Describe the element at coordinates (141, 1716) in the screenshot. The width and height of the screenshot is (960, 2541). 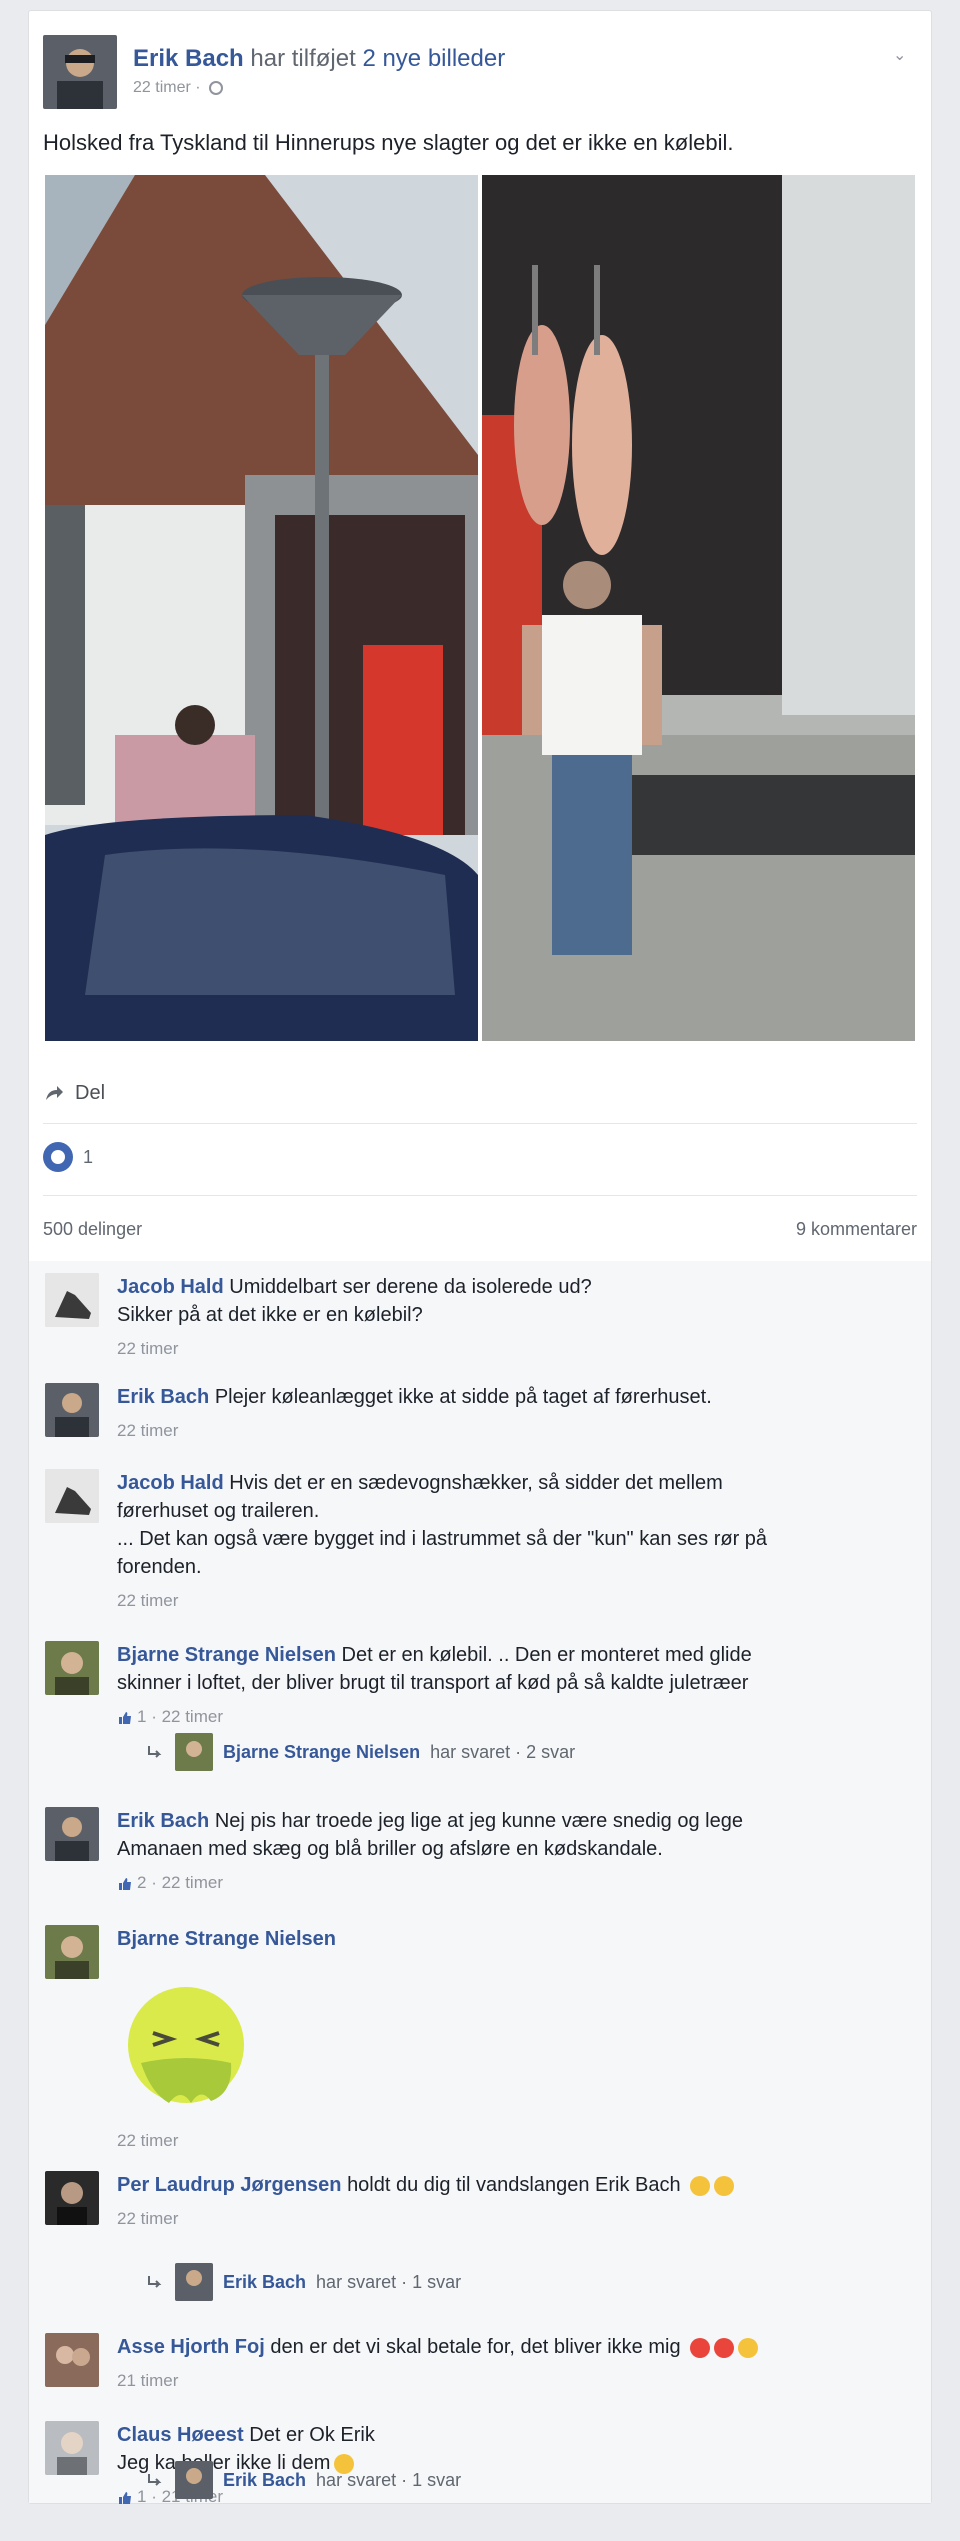
I see `comment-likes: 1` at that location.